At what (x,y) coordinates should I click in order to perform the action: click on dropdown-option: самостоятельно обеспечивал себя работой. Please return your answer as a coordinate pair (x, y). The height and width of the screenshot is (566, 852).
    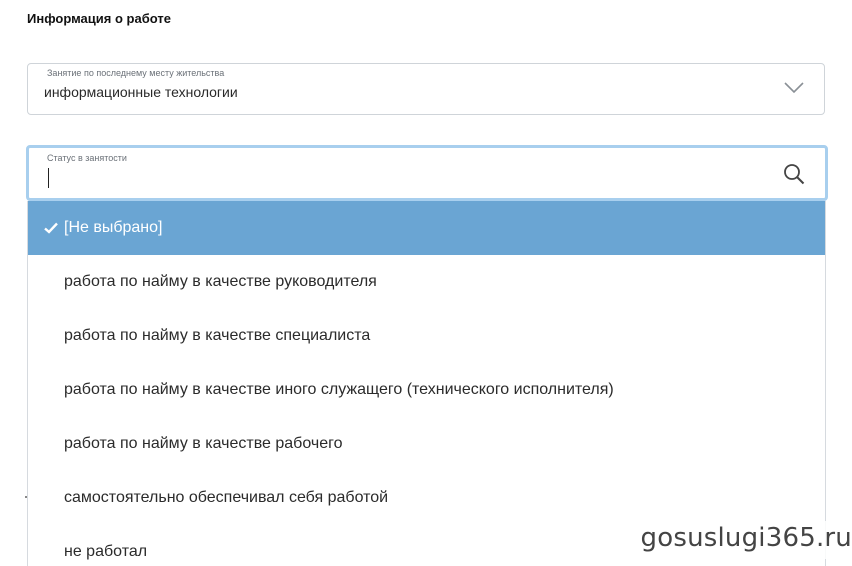
    Looking at the image, I should click on (426, 498).